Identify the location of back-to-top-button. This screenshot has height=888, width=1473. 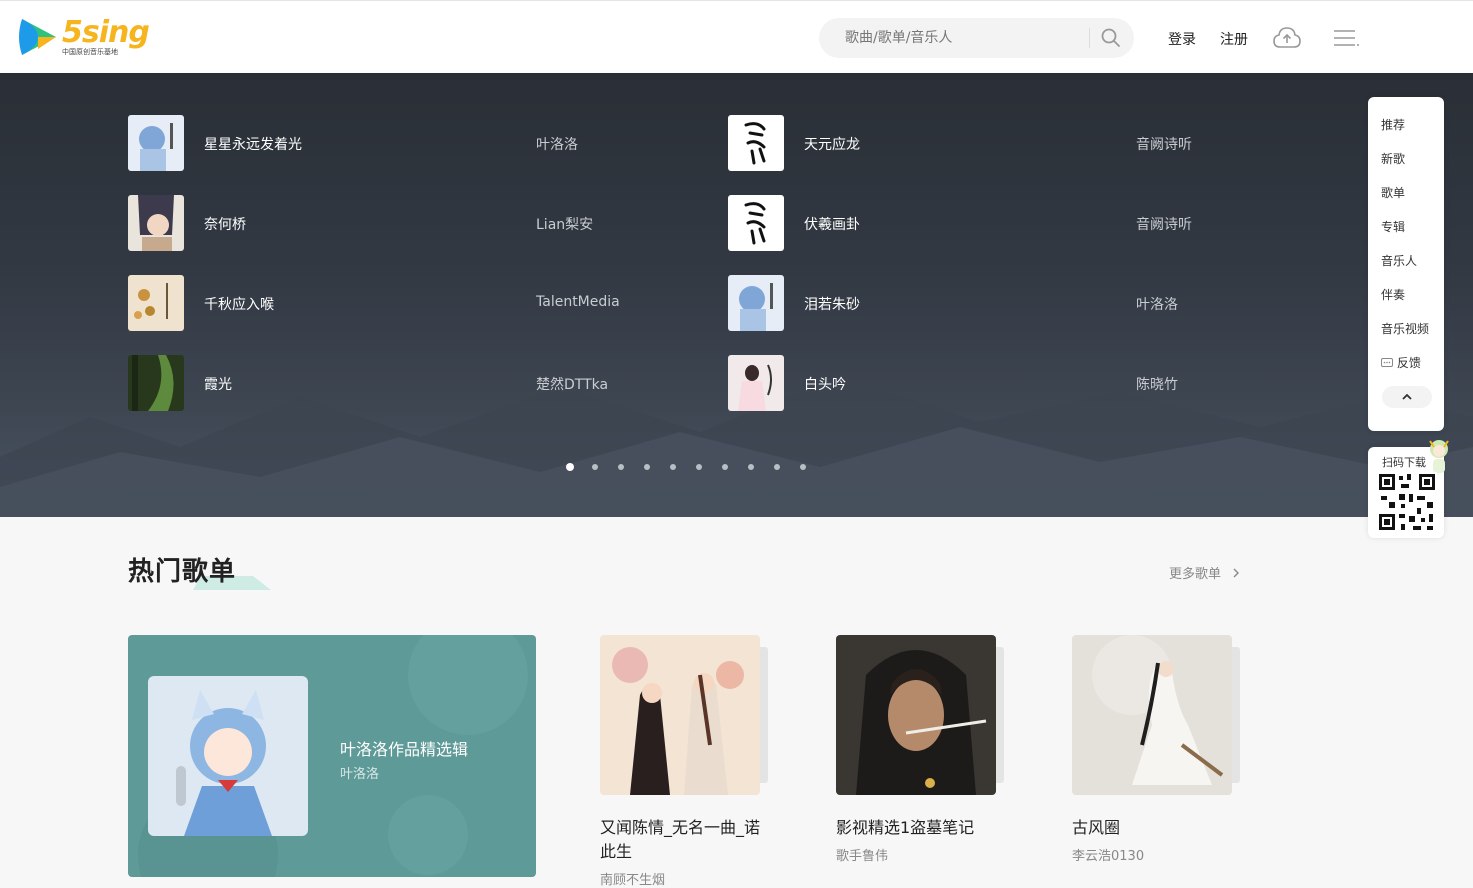
(1407, 397).